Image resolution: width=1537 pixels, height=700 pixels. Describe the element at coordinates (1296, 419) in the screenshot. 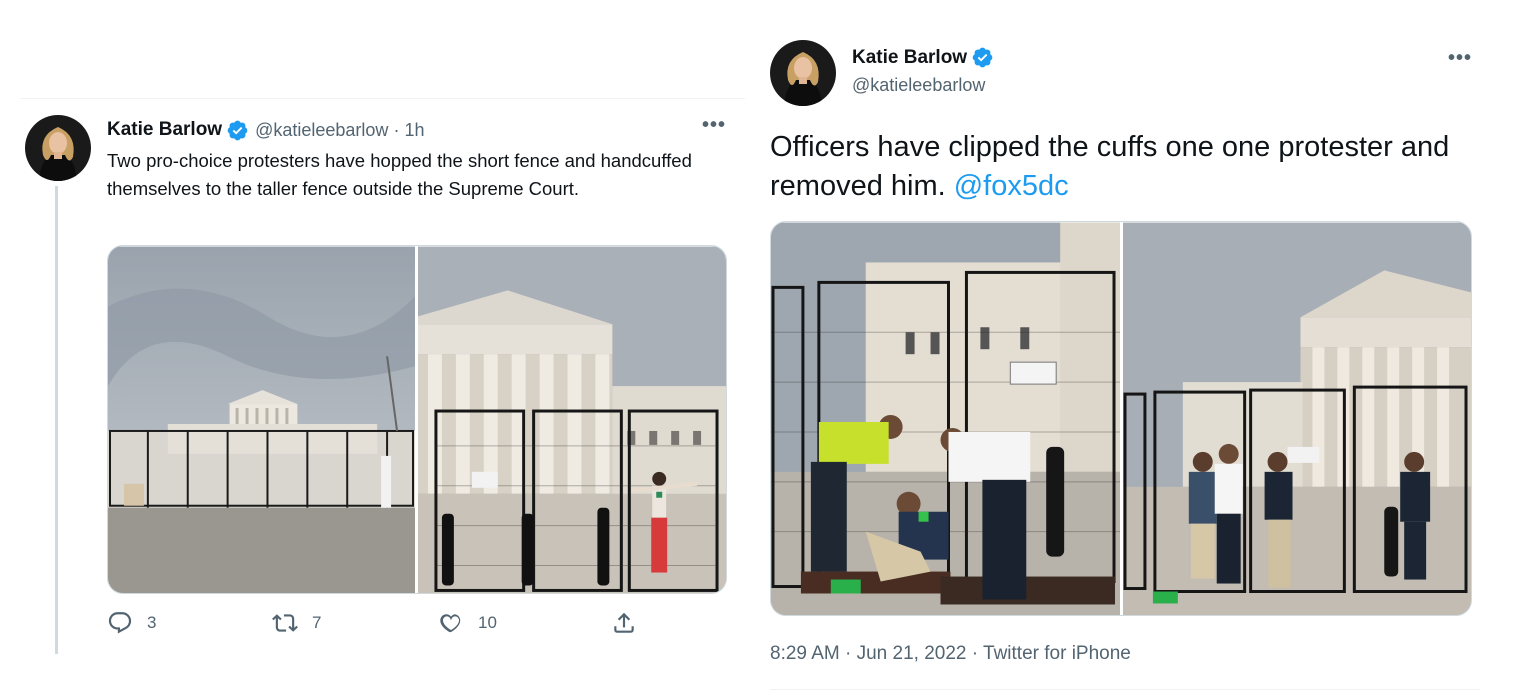

I see `protester-escorted-photo` at that location.